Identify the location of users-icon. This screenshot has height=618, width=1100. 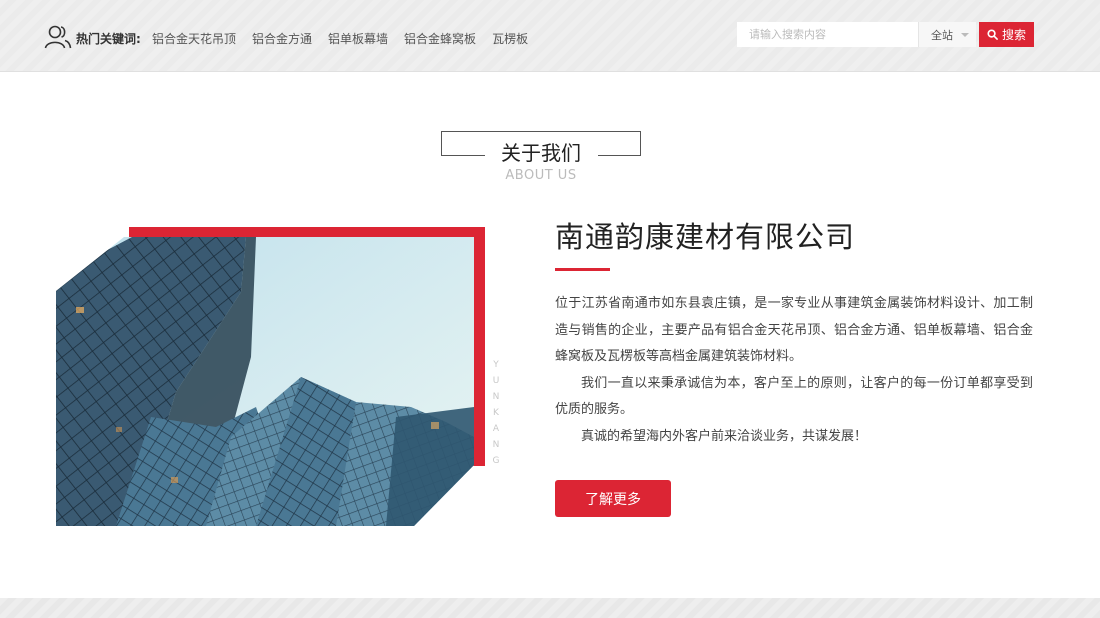
(58, 37).